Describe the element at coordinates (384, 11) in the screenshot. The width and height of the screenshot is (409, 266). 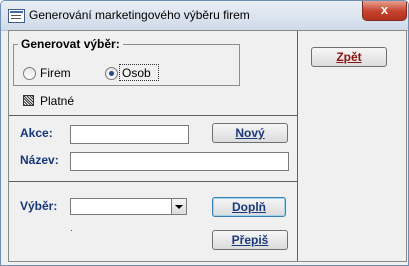
I see `close-button: x` at that location.